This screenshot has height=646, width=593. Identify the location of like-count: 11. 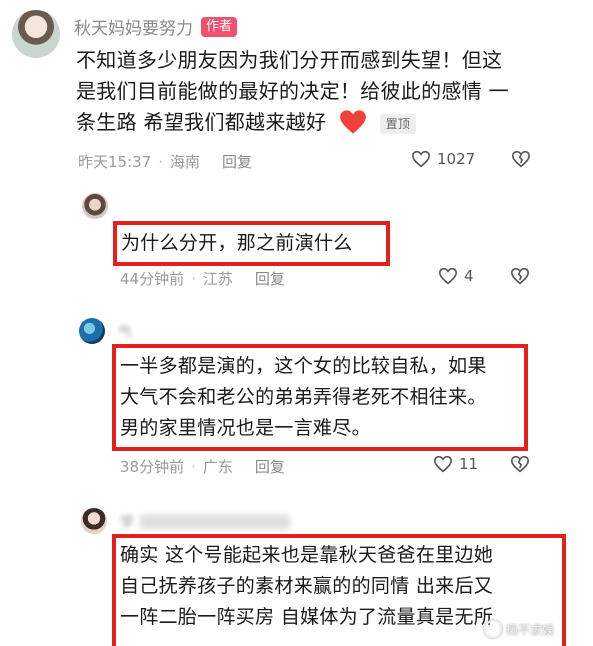
(469, 464).